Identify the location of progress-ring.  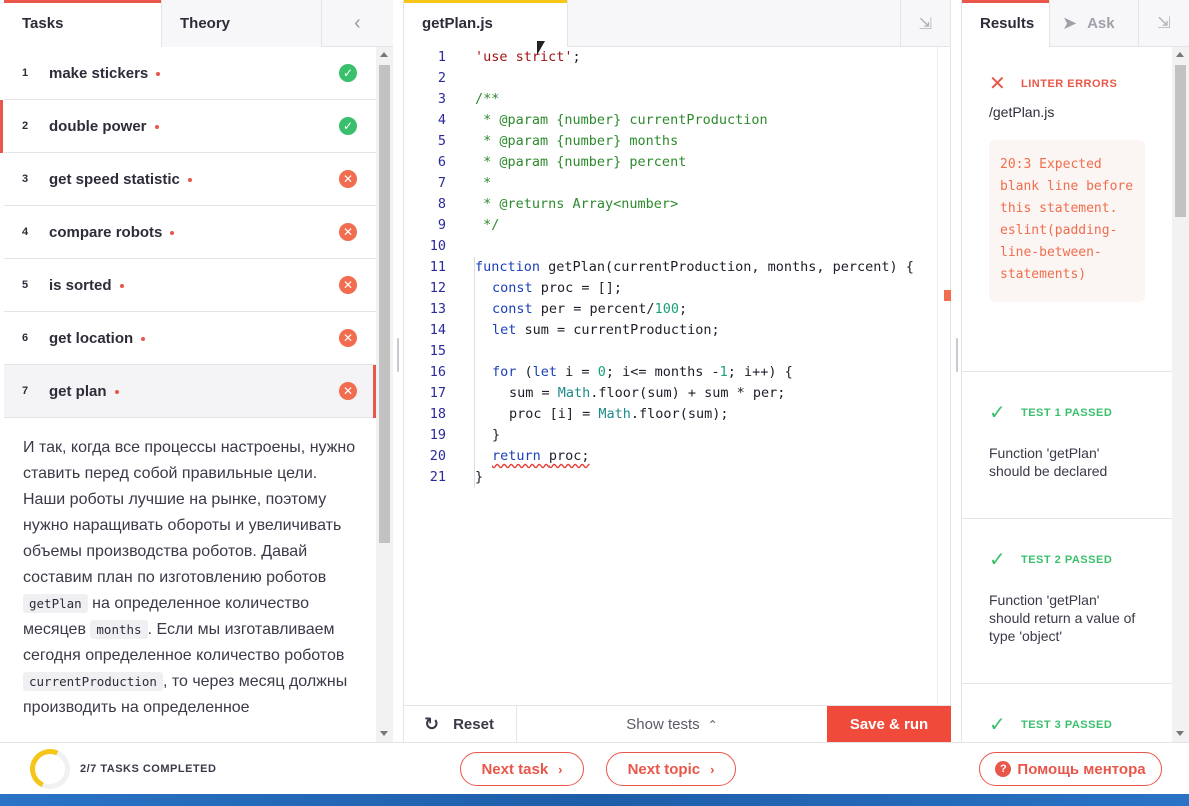
(50, 769).